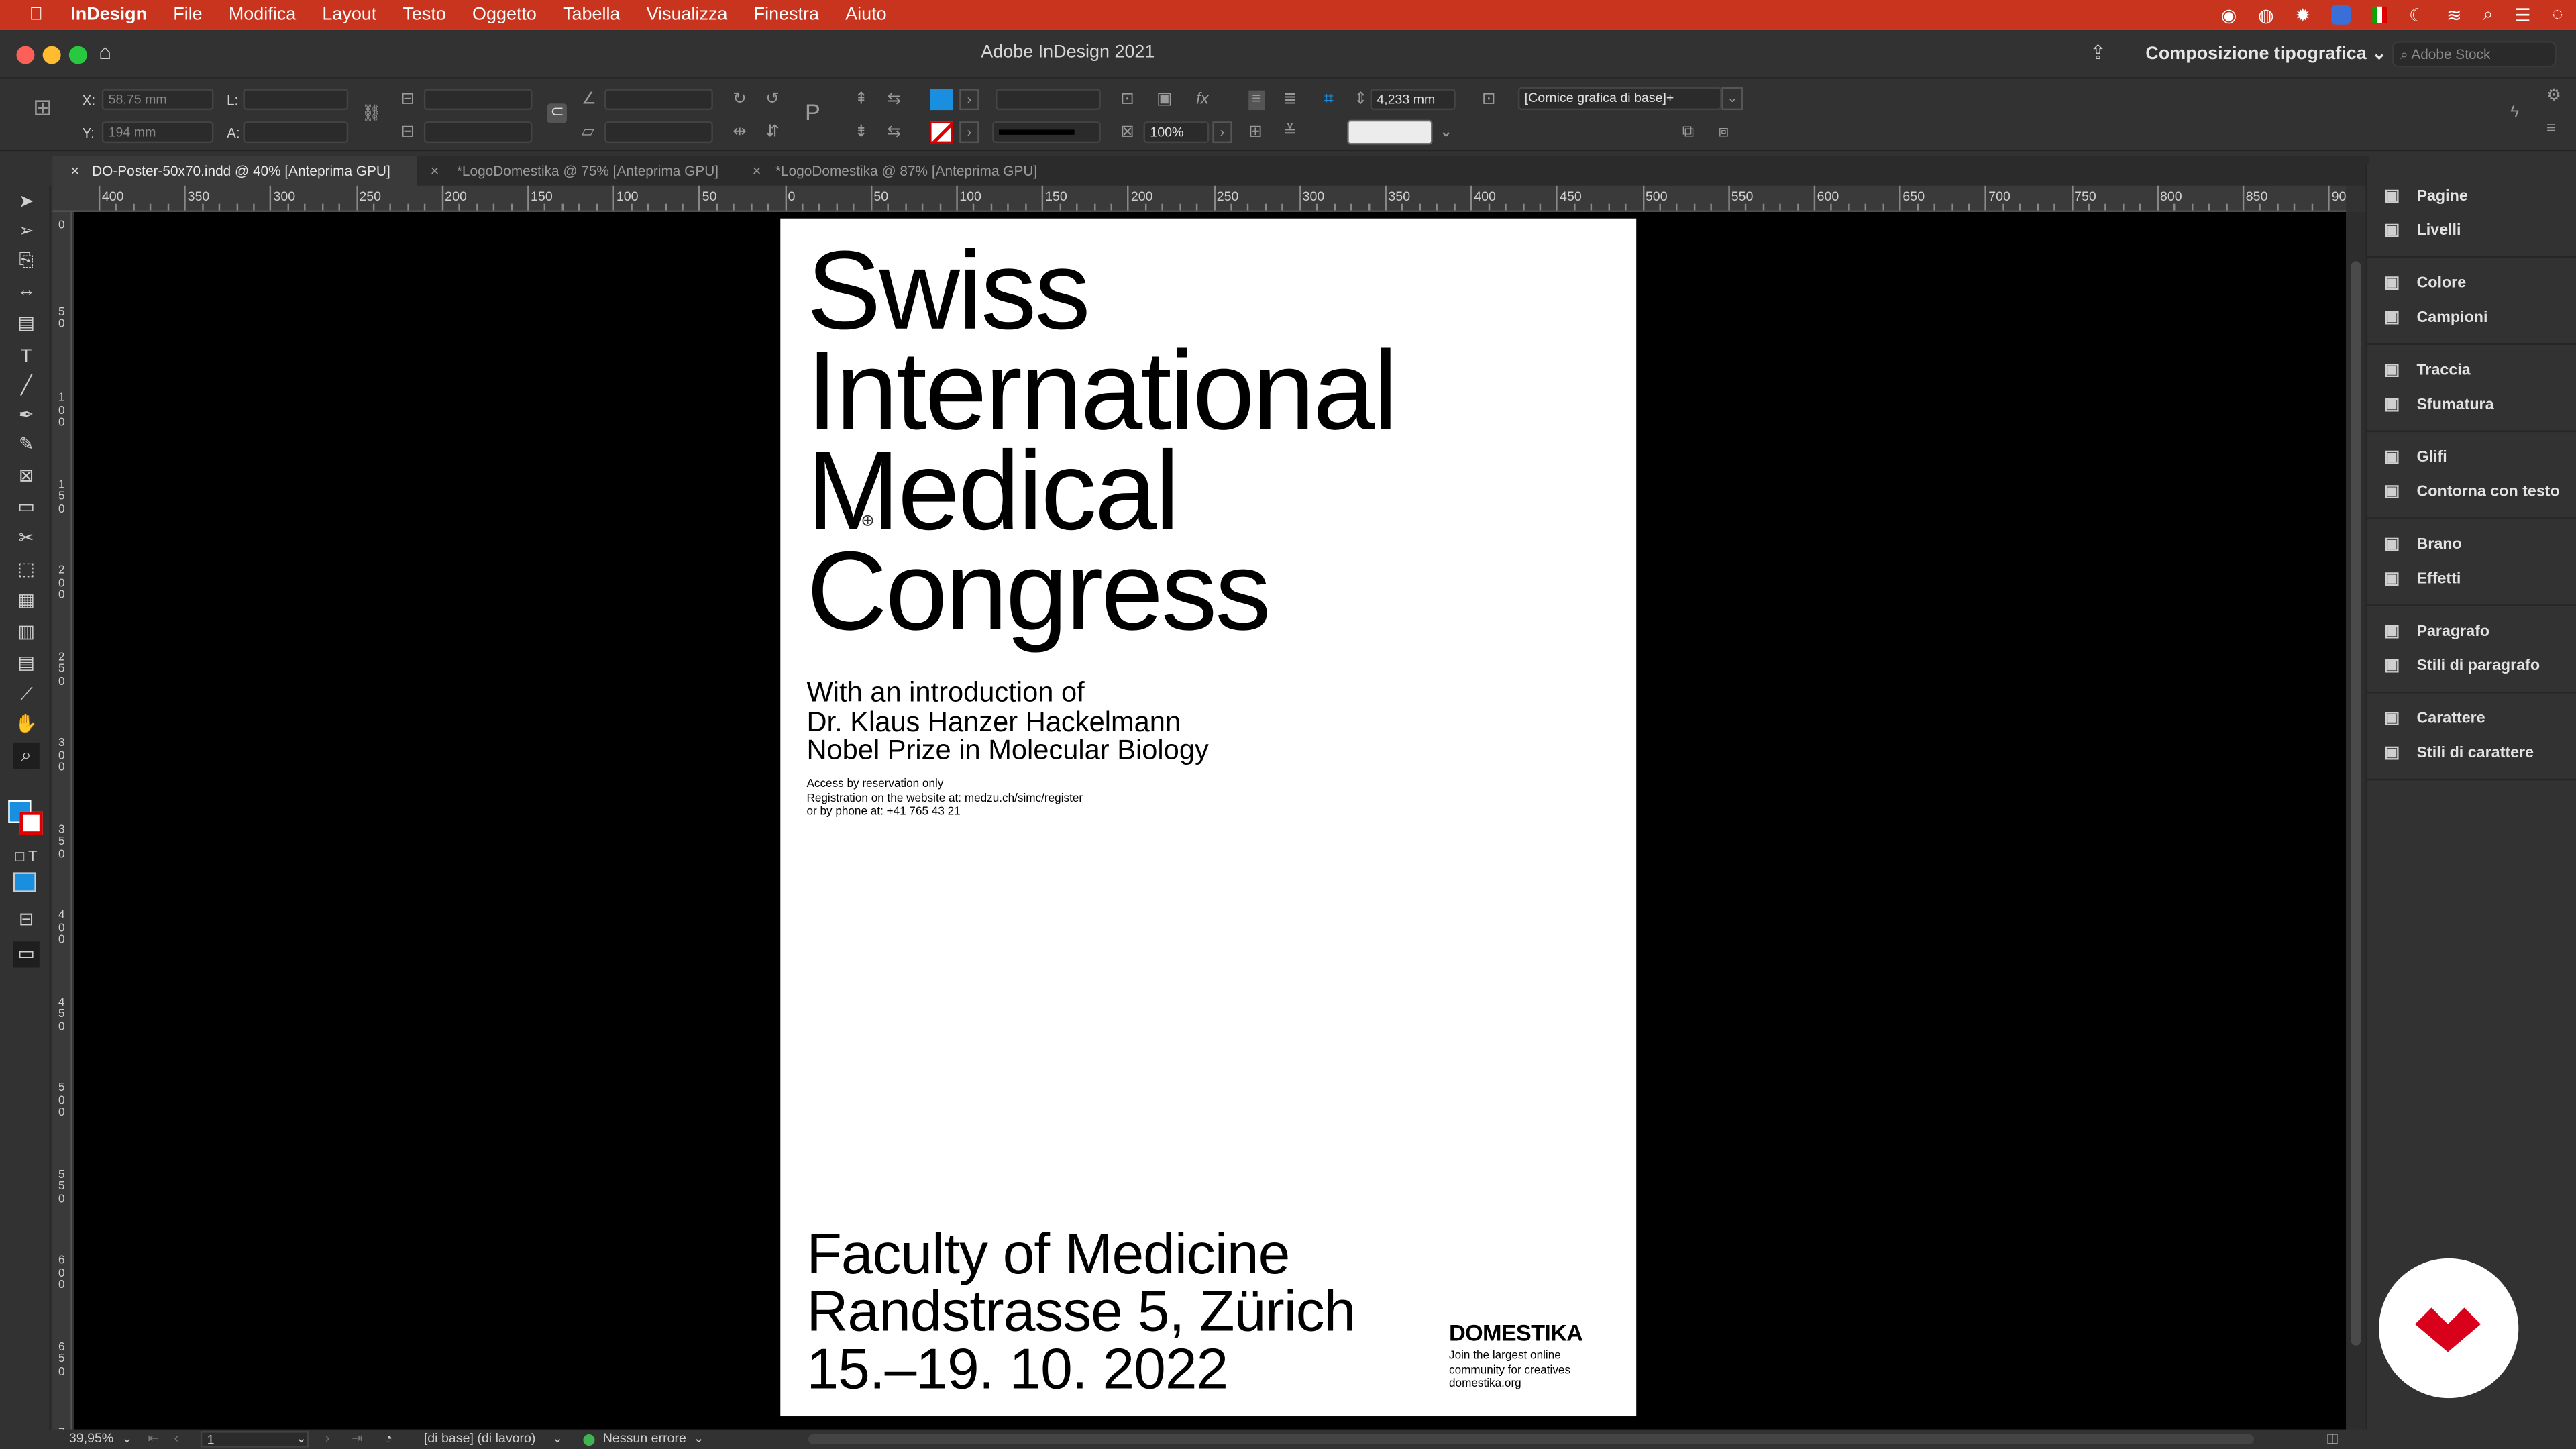 The height and width of the screenshot is (1449, 2576). I want to click on shear-angle-icon: ▱, so click(588, 133).